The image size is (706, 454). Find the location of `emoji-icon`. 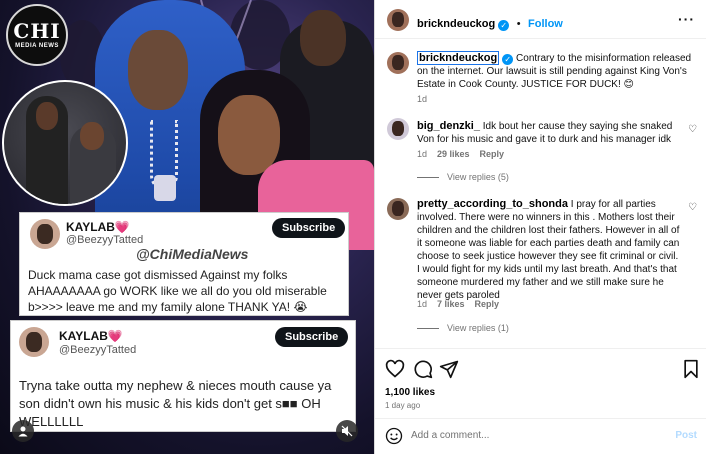

emoji-icon is located at coordinates (394, 436).